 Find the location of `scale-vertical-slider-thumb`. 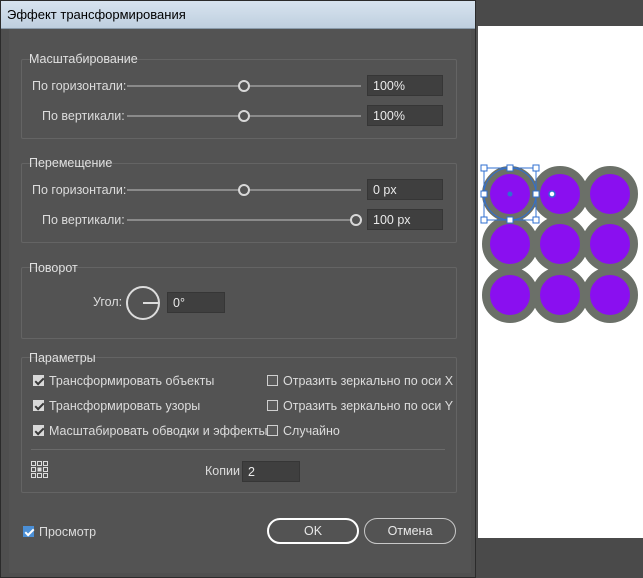

scale-vertical-slider-thumb is located at coordinates (244, 116).